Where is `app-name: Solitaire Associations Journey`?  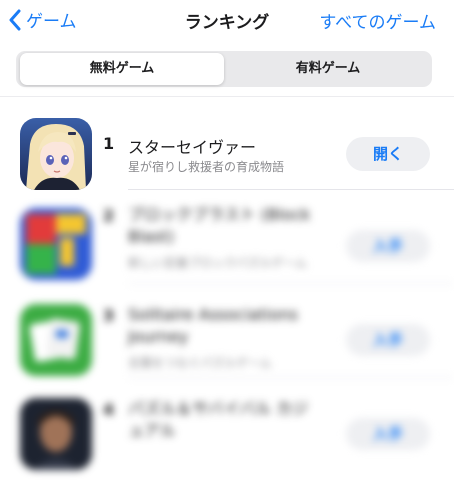
app-name: Solitaire Associations Journey is located at coordinates (213, 325).